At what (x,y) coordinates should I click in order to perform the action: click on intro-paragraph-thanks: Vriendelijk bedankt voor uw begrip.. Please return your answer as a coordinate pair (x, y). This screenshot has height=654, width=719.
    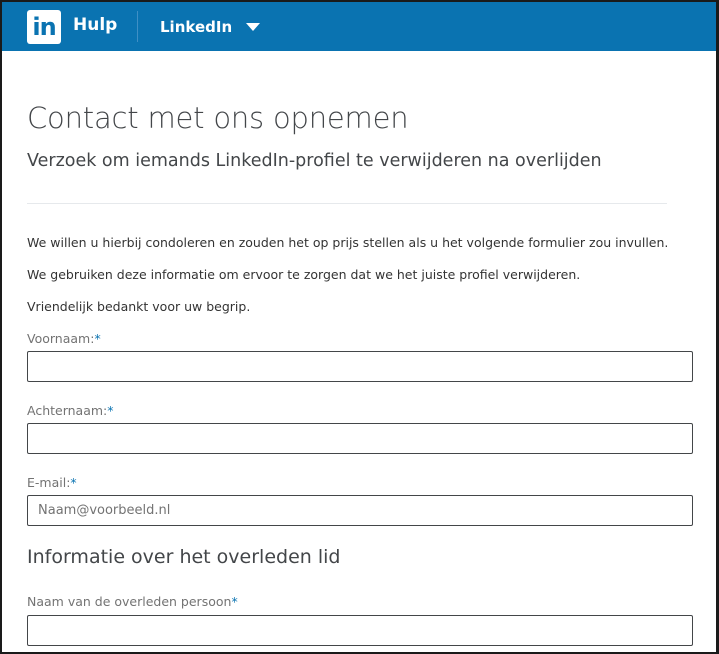
    Looking at the image, I should click on (139, 306).